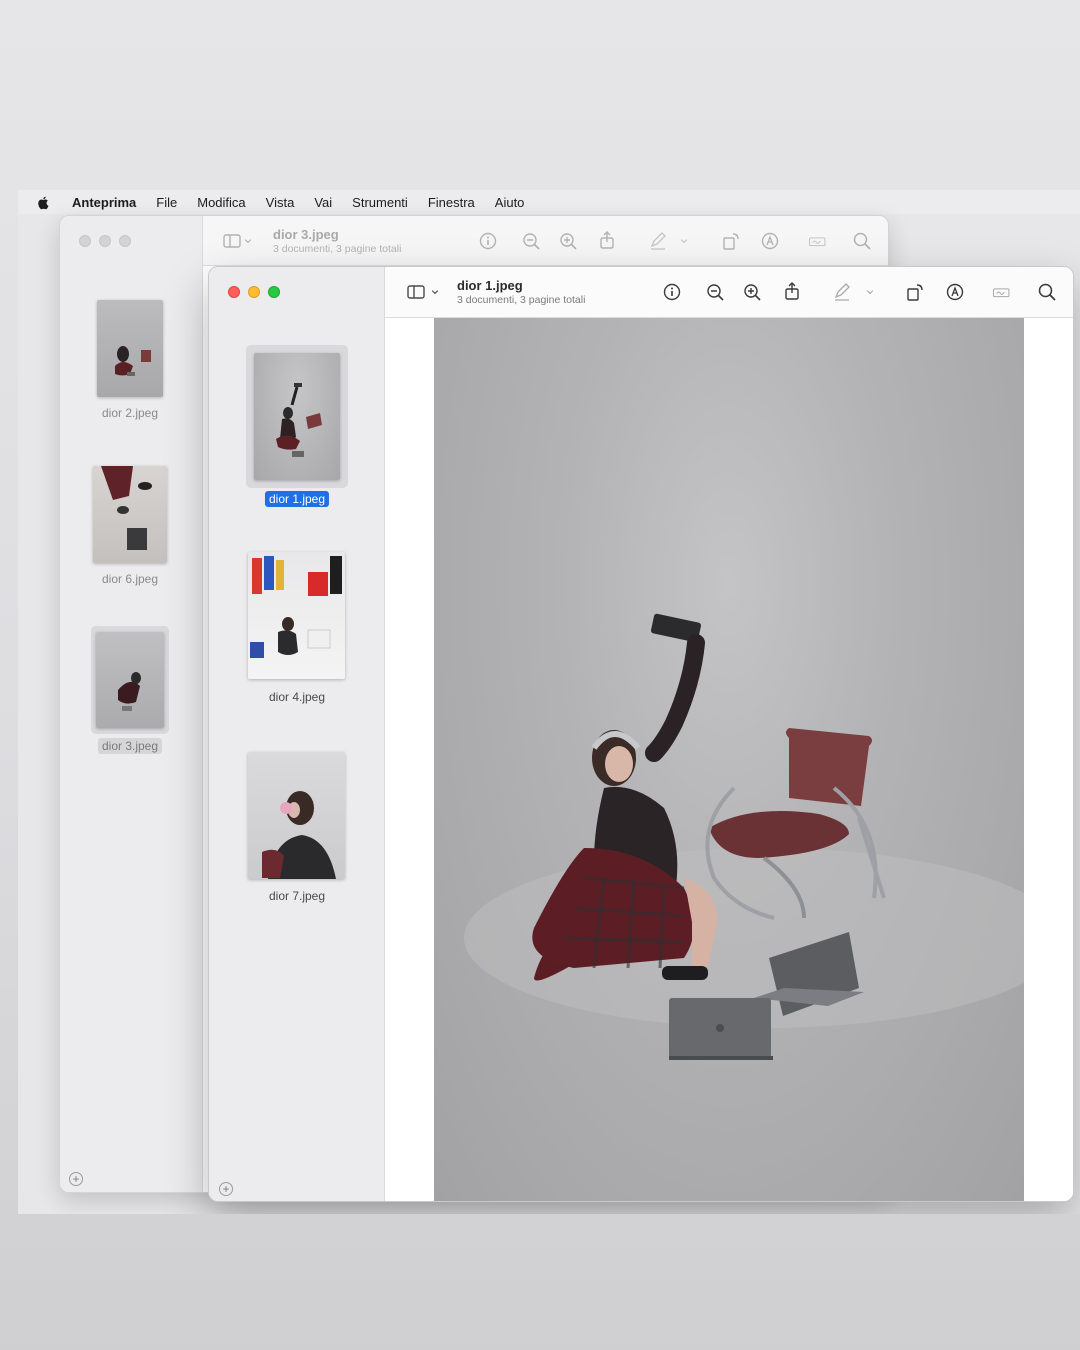  I want to click on thumbnail-sidebar: dior 1.jpeg dior 4.jpeg dior 7.jpeg +, so click(297, 734).